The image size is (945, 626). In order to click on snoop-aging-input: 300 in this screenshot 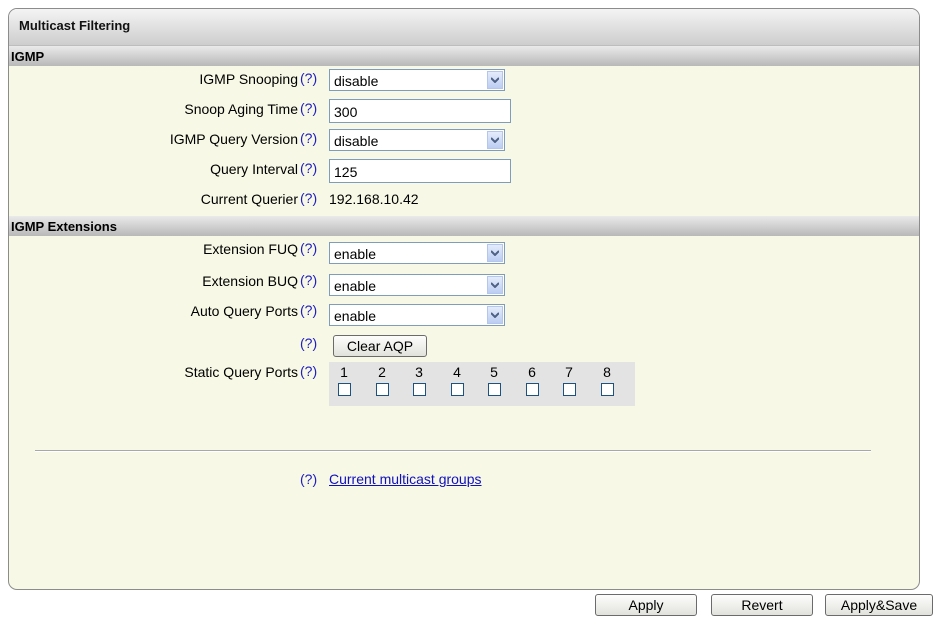, I will do `click(420, 111)`.